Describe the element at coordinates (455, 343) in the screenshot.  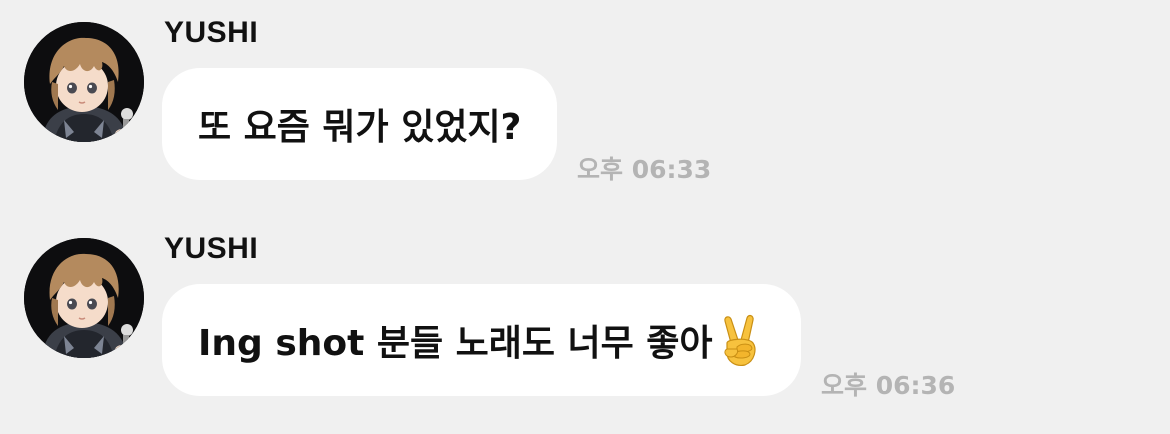
I see `message-text: Ing shot 분들 노래도 너무 좋아` at that location.